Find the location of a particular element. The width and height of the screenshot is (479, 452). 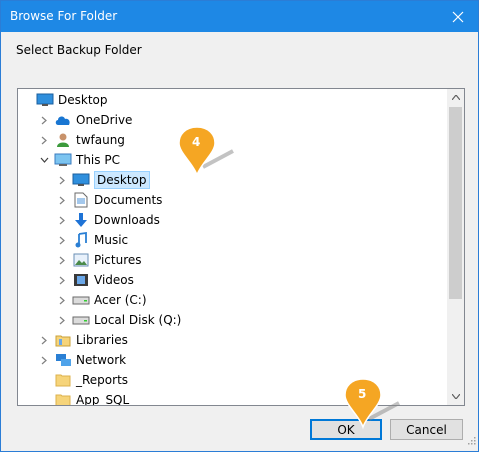

tree-item: Documents is located at coordinates (233, 200).